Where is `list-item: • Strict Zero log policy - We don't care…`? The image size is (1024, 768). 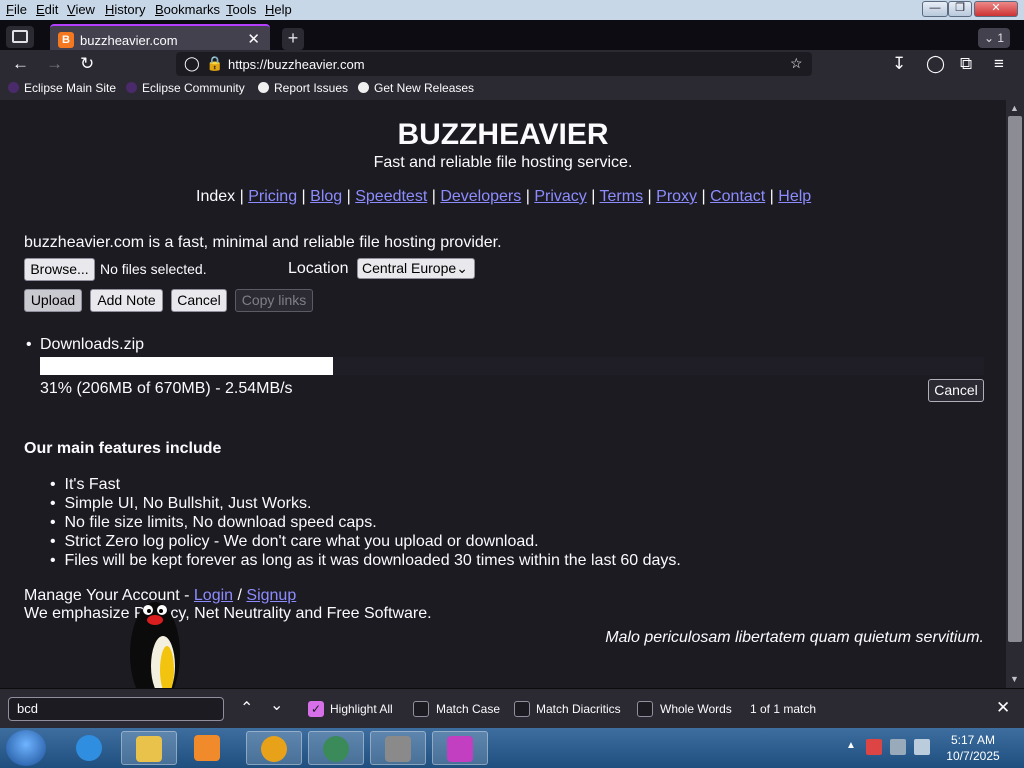 list-item: • Strict Zero log policy - We don't care… is located at coordinates (294, 541).